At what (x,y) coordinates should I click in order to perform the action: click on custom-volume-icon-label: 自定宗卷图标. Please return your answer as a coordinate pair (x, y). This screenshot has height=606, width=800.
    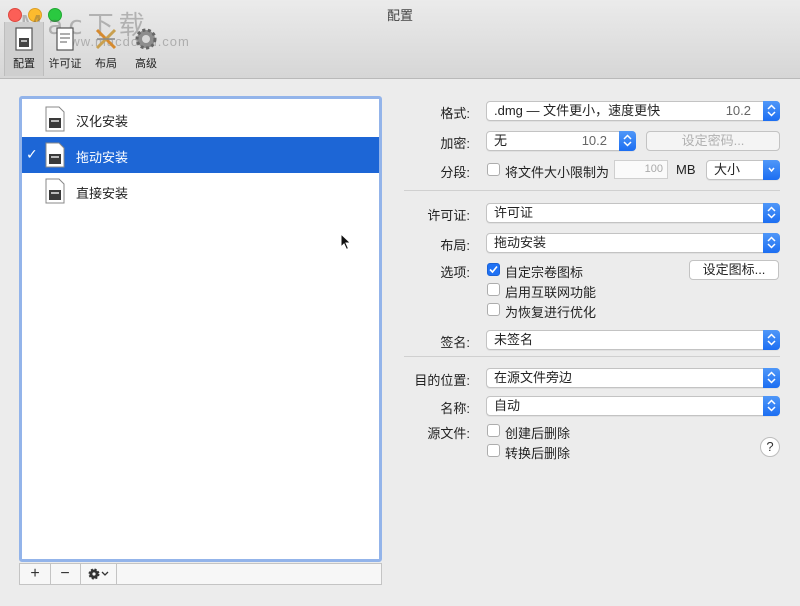
    Looking at the image, I should click on (544, 272).